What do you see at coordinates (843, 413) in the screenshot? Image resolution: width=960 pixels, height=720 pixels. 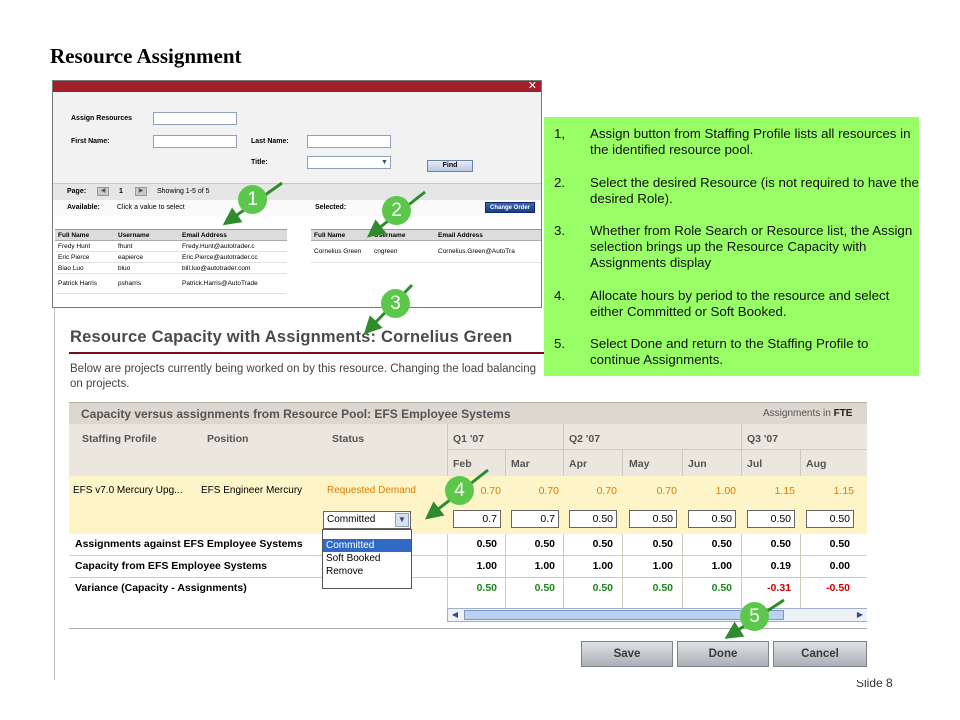 I see `fte-label: FTE` at bounding box center [843, 413].